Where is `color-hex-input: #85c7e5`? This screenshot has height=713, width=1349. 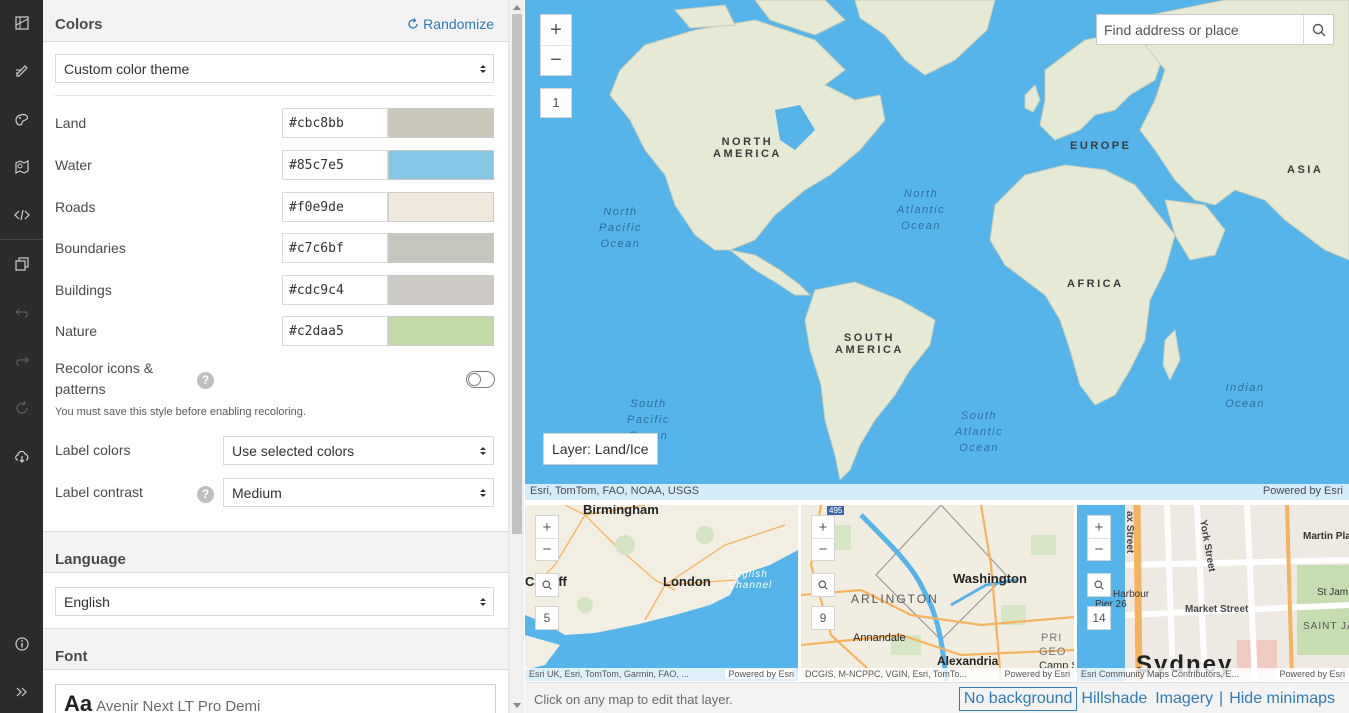 color-hex-input: #85c7e5 is located at coordinates (335, 165).